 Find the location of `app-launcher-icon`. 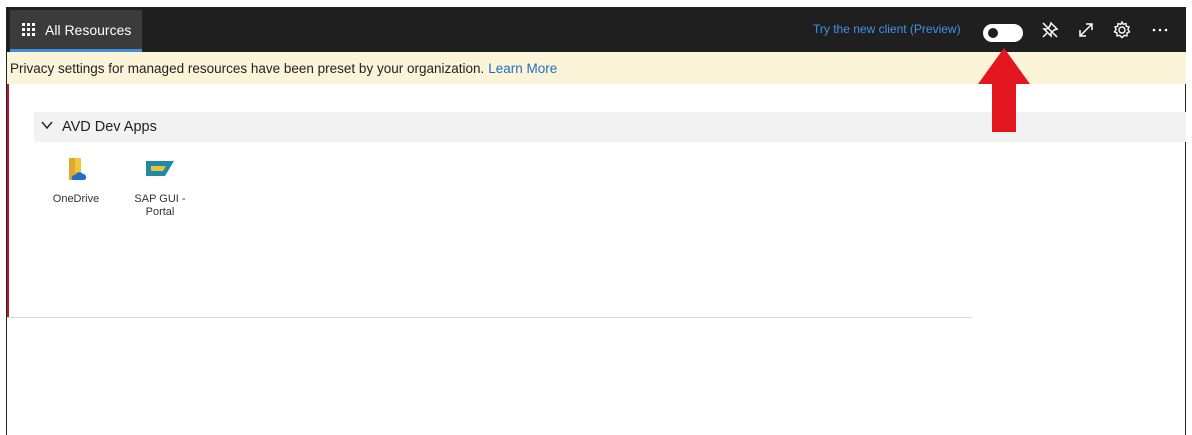

app-launcher-icon is located at coordinates (28, 29).